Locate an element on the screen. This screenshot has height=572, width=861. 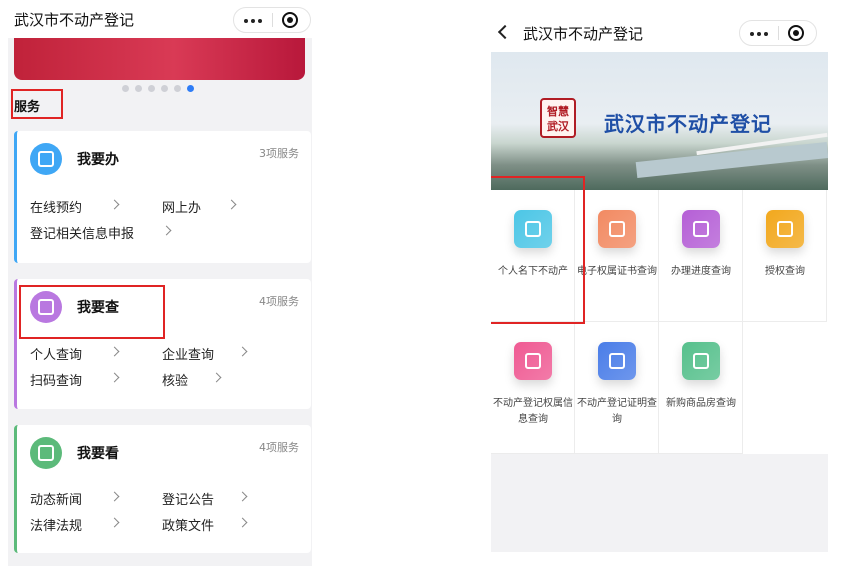
document-icon is located at coordinates (46, 453).